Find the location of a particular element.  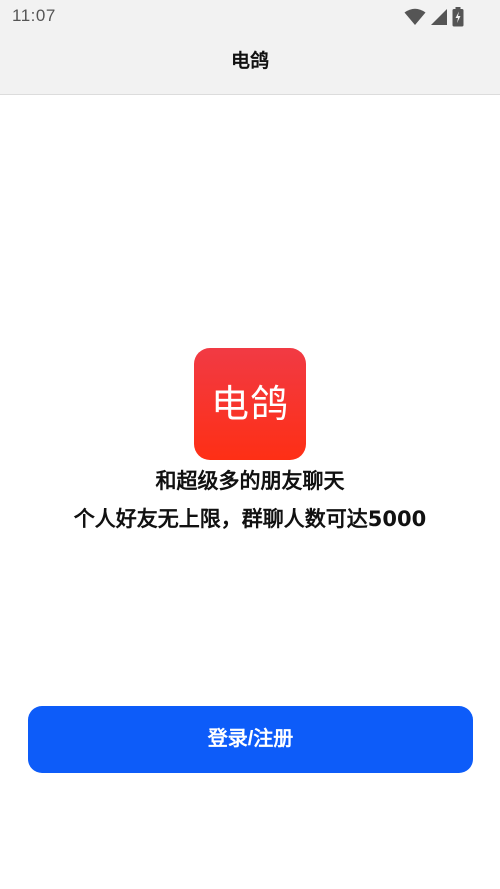

cellular-signal-icon is located at coordinates (439, 17).